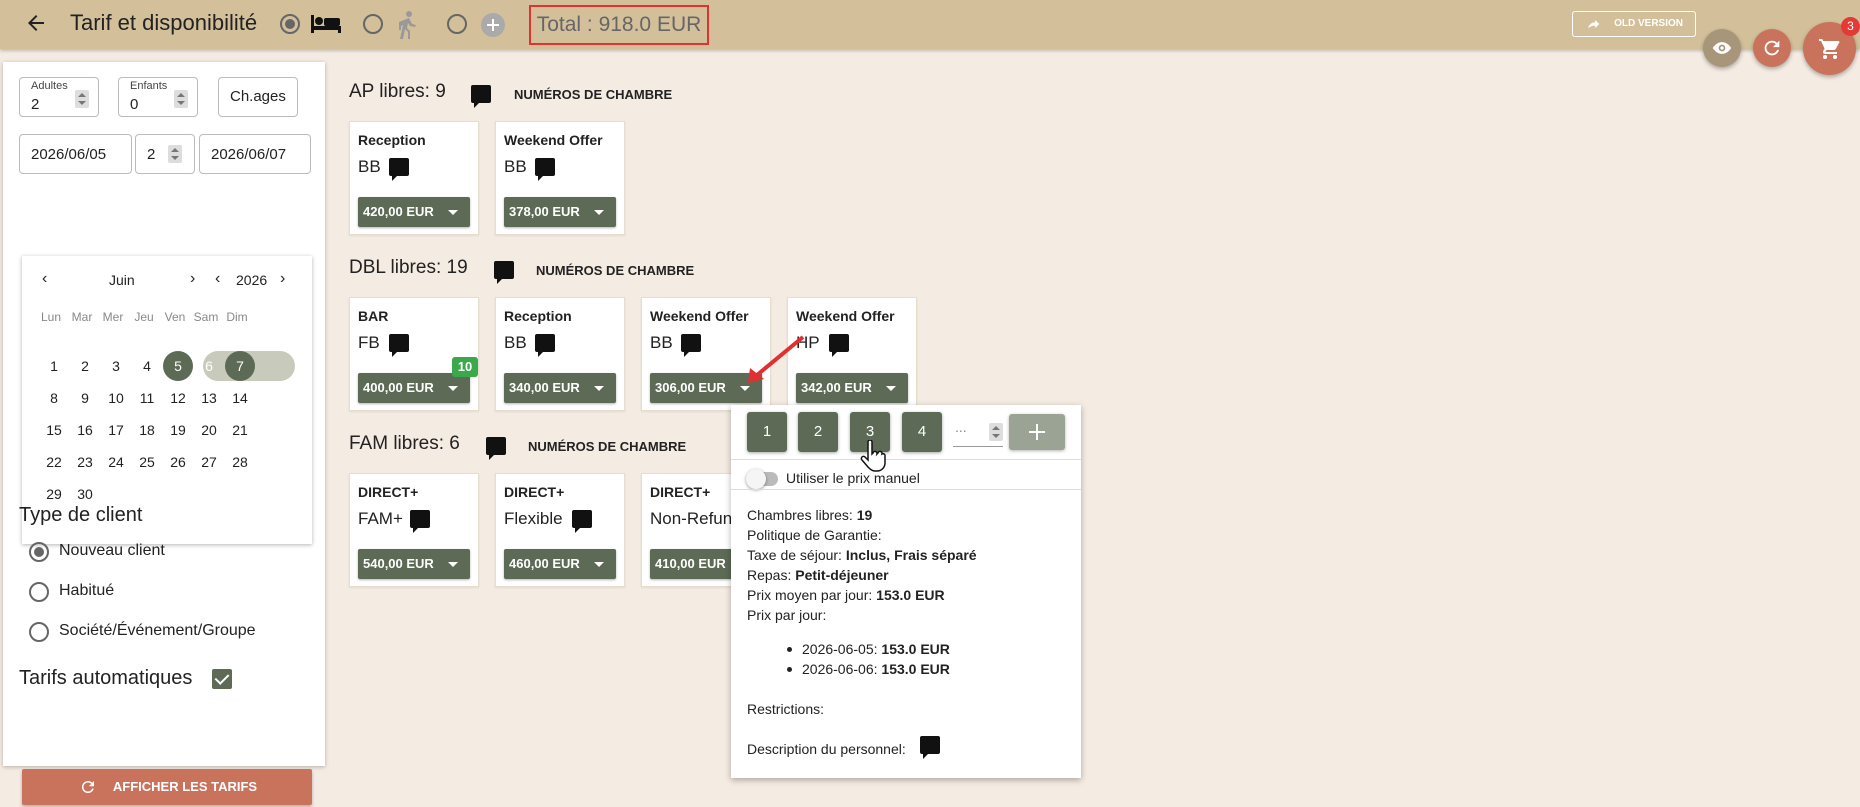 This screenshot has width=1860, height=807. What do you see at coordinates (116, 366) in the screenshot?
I see `calendar-day: 3` at bounding box center [116, 366].